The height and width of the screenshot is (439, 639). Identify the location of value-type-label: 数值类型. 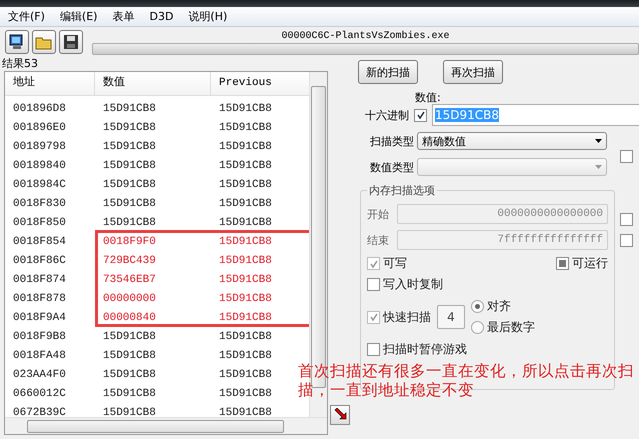
(391, 167).